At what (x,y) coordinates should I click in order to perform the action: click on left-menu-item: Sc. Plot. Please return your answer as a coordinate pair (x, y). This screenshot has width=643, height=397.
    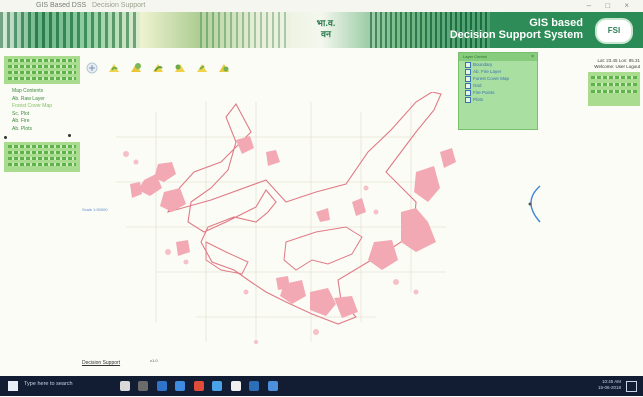
    Looking at the image, I should click on (45, 115).